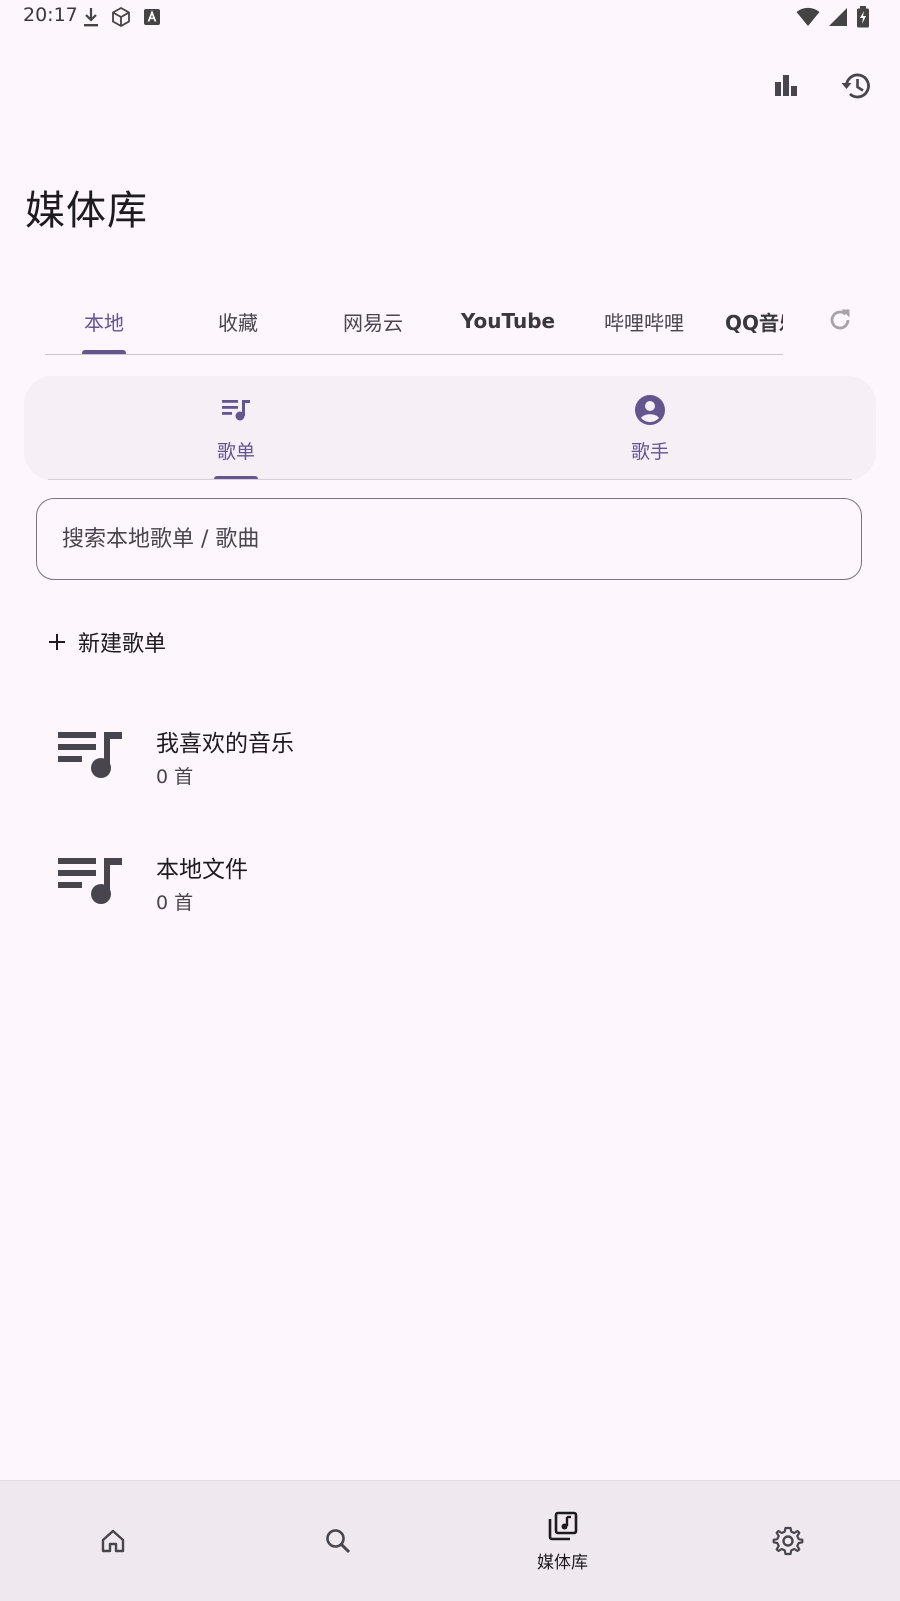  I want to click on playlist-name: 本地文件, so click(202, 870).